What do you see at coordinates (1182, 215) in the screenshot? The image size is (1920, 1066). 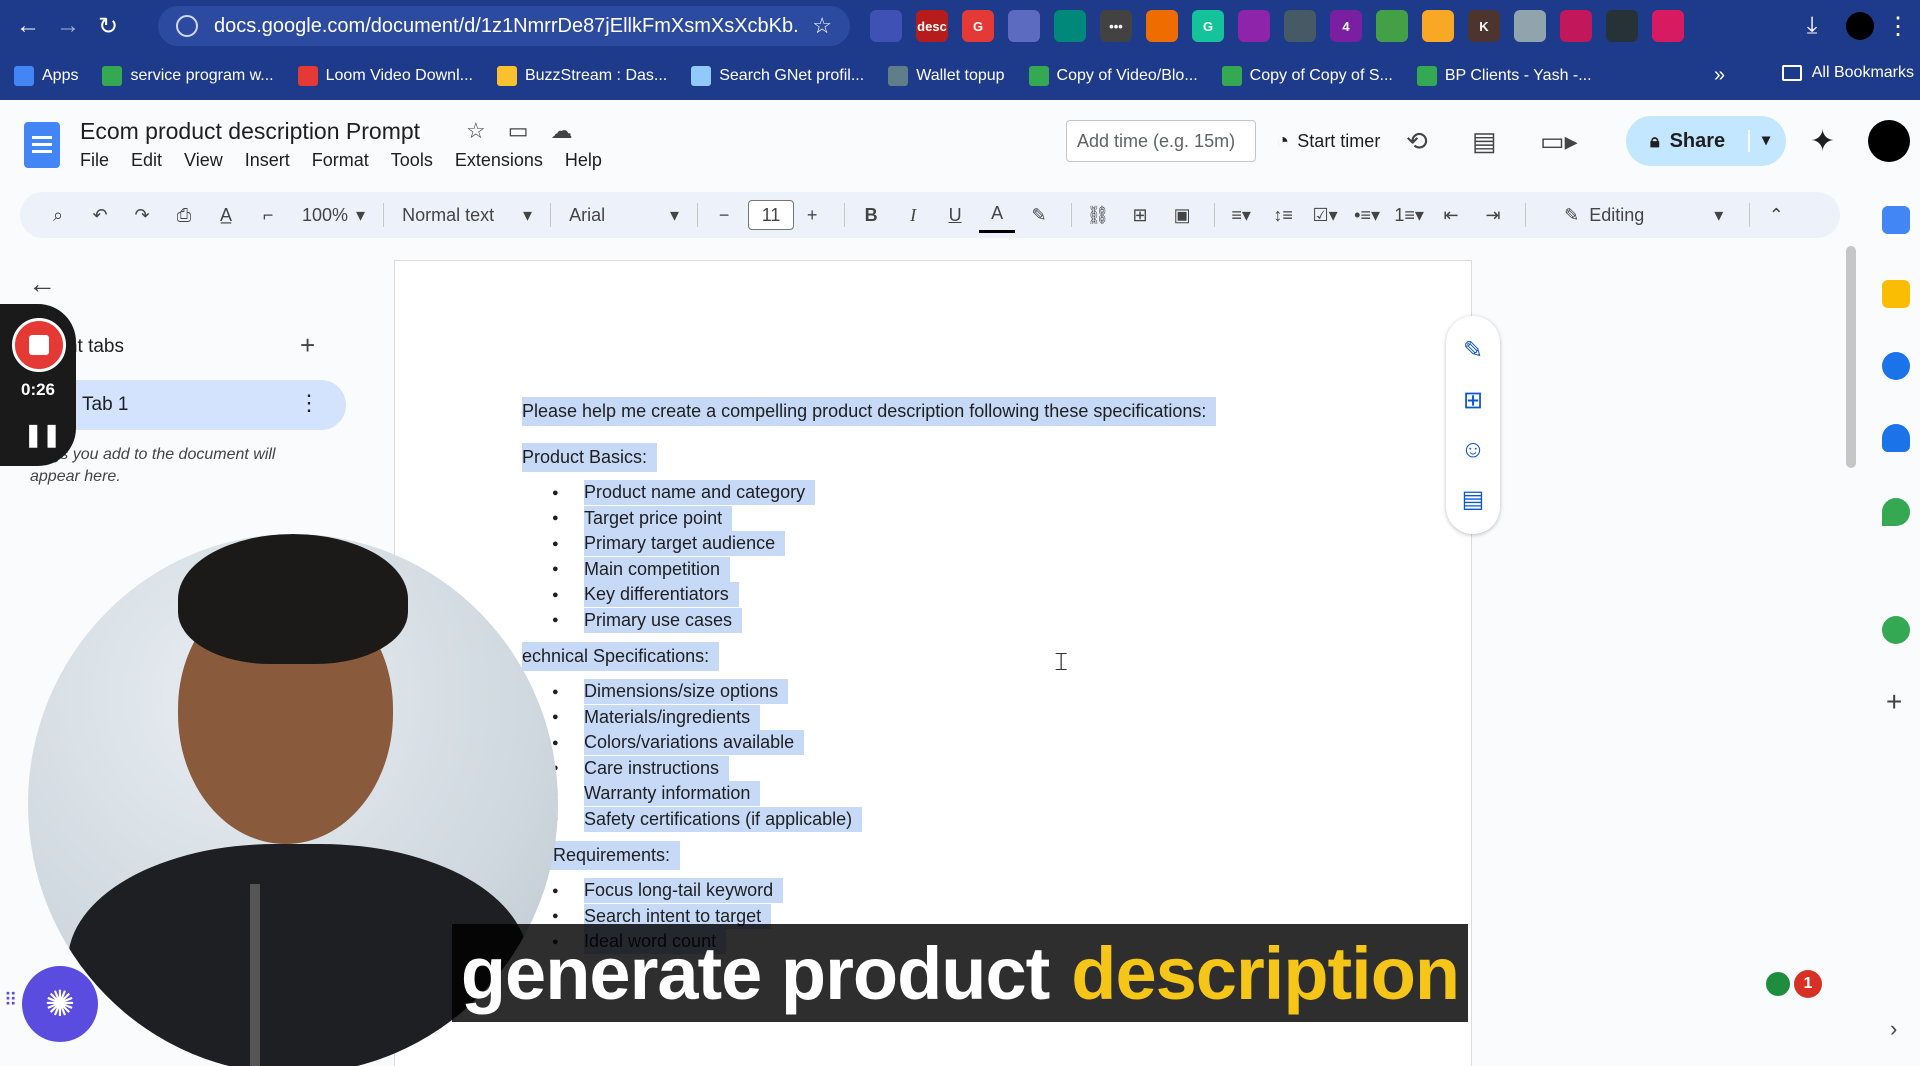 I see `insert-image-icon: ▣` at bounding box center [1182, 215].